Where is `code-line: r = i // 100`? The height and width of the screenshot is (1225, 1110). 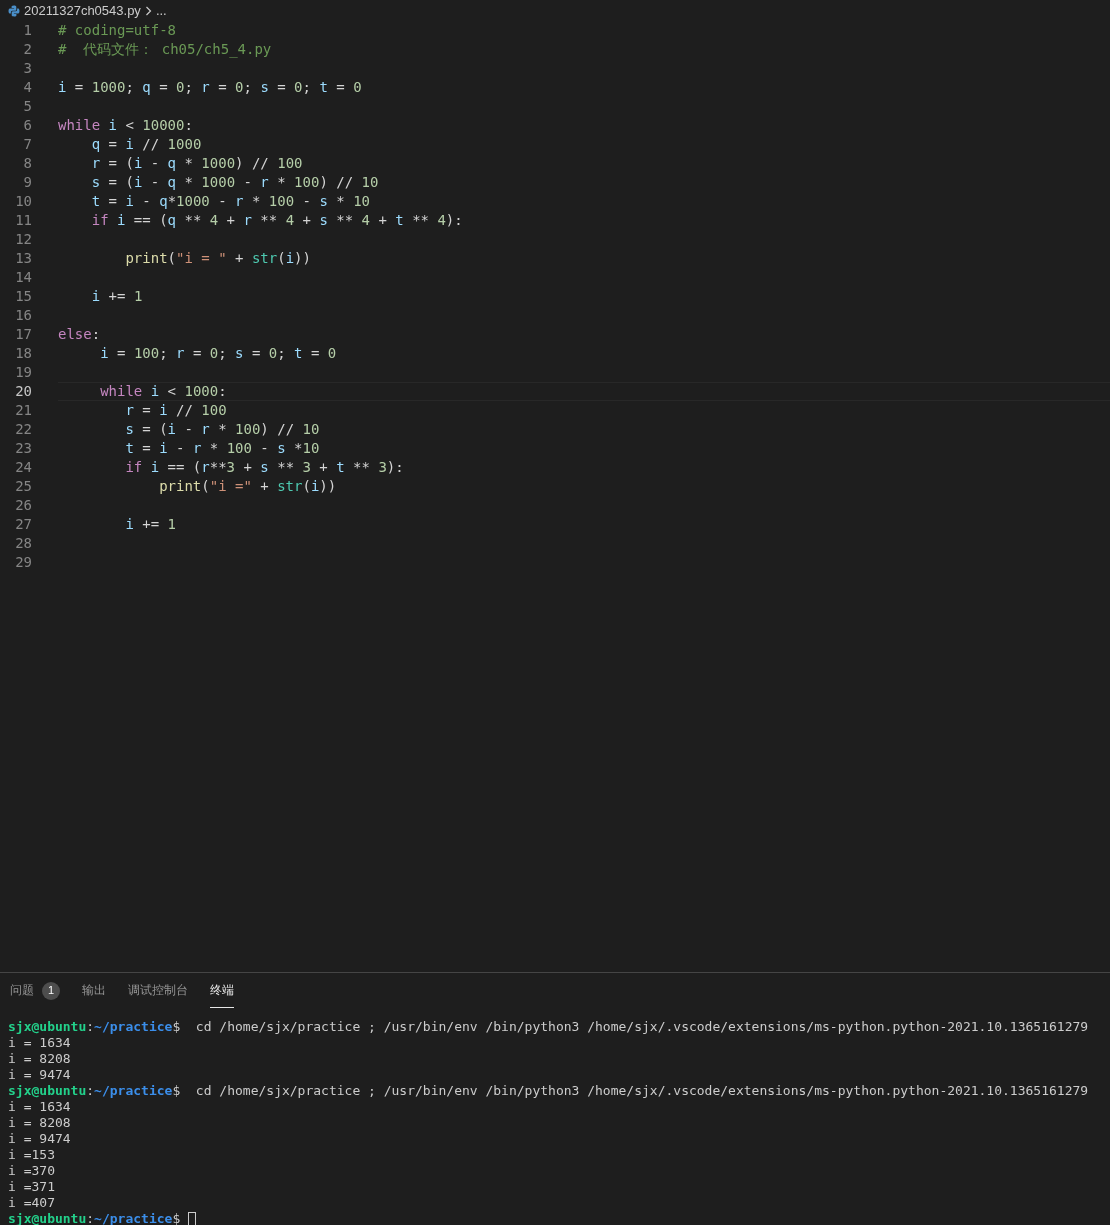 code-line: r = i // 100 is located at coordinates (175, 410).